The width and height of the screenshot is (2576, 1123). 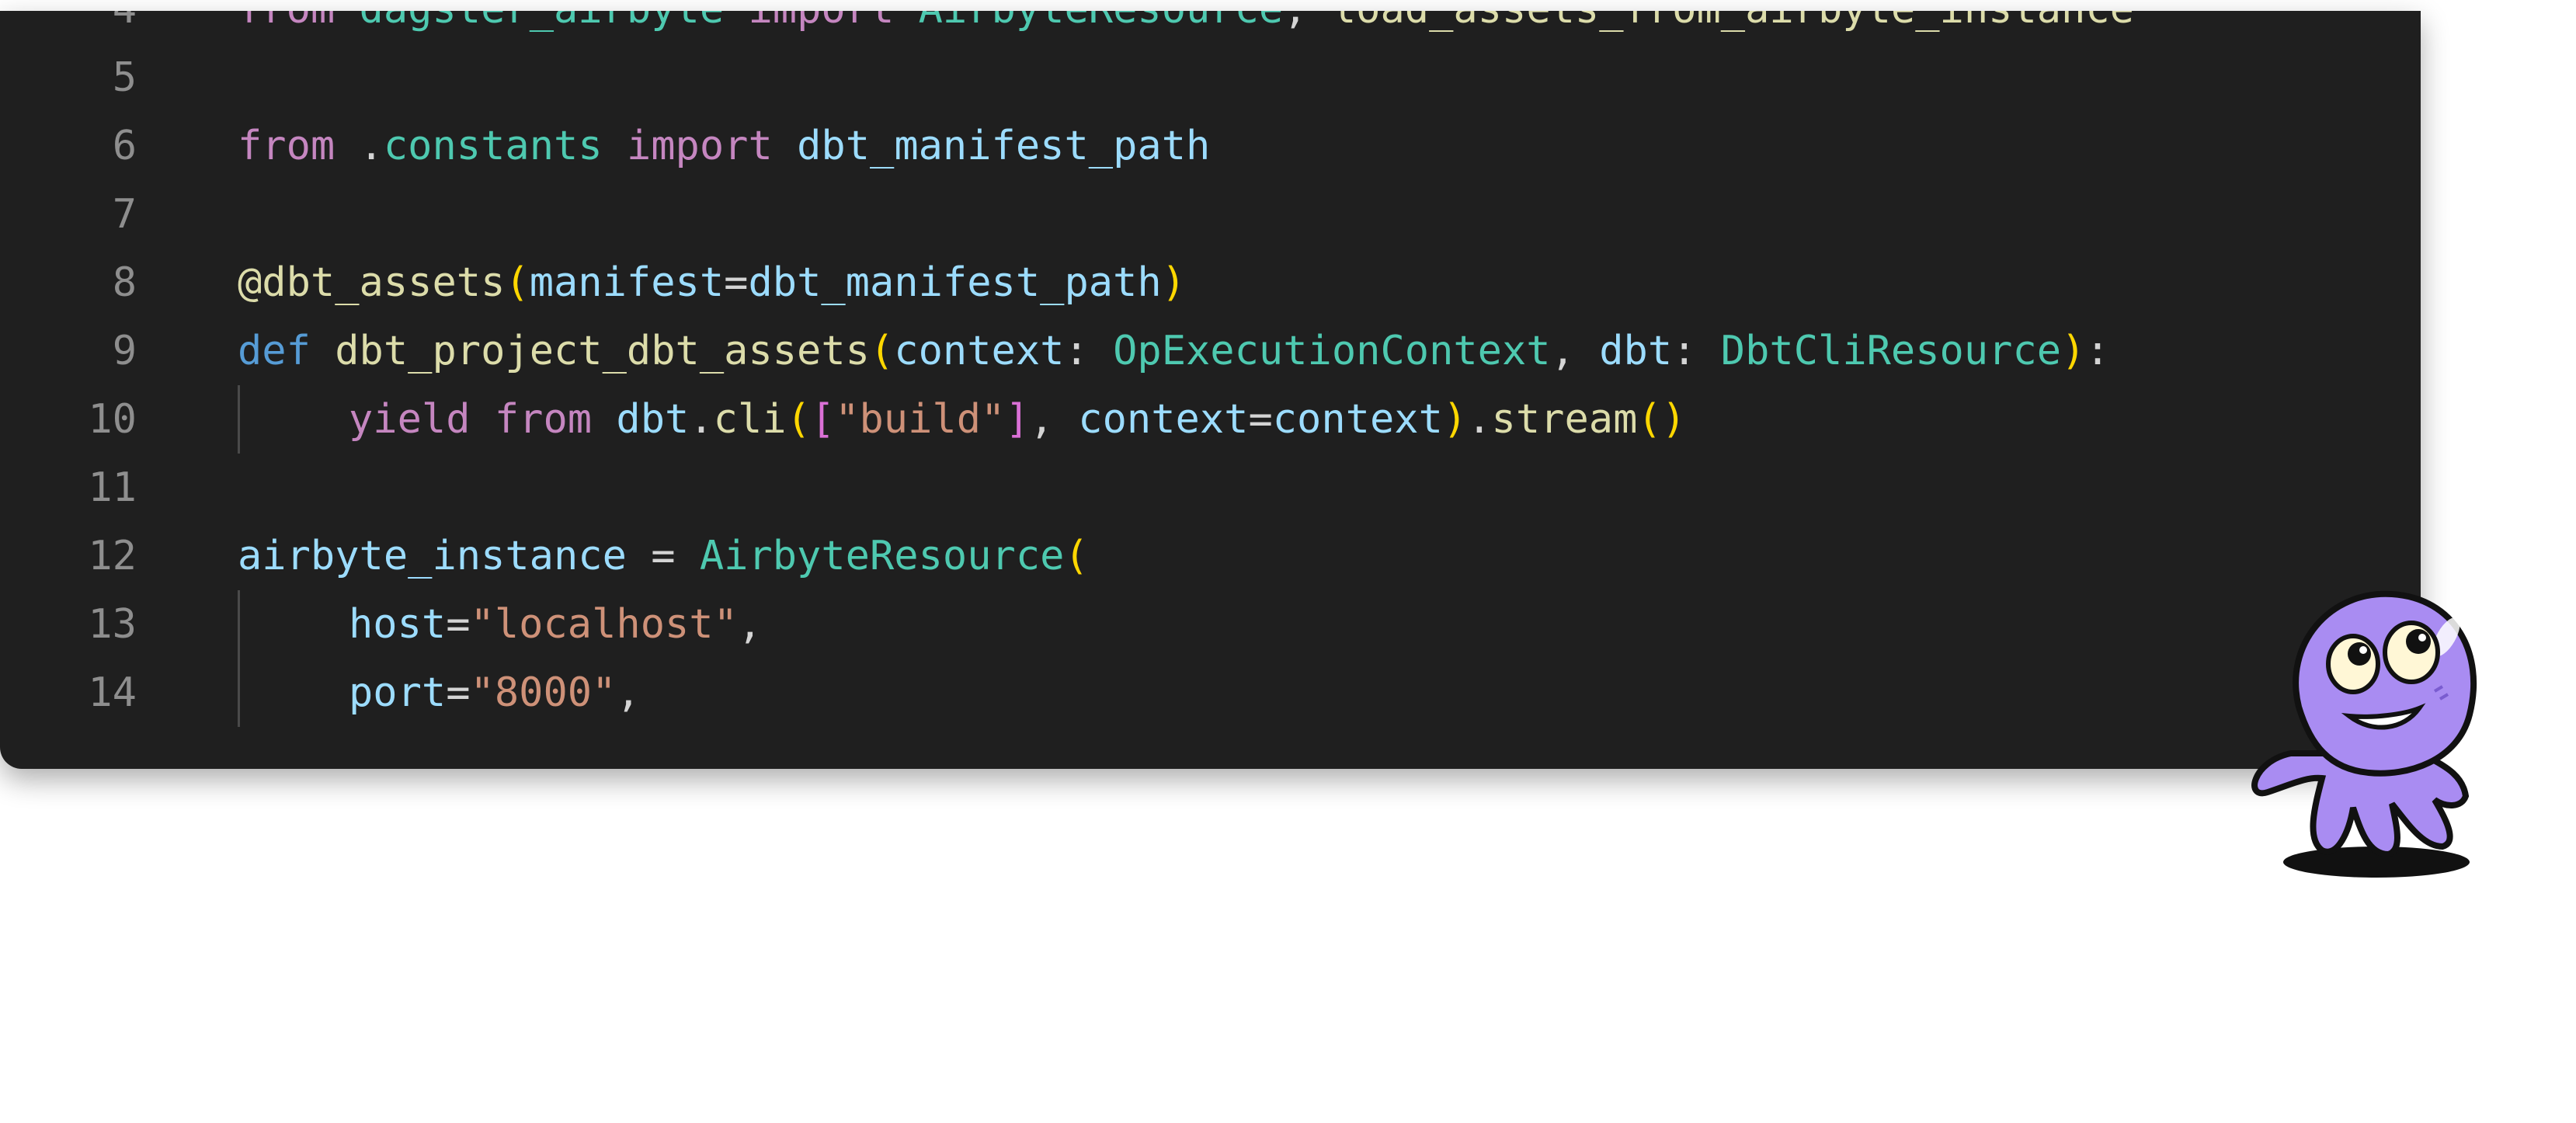 I want to click on code-token: import, so click(x=821, y=22).